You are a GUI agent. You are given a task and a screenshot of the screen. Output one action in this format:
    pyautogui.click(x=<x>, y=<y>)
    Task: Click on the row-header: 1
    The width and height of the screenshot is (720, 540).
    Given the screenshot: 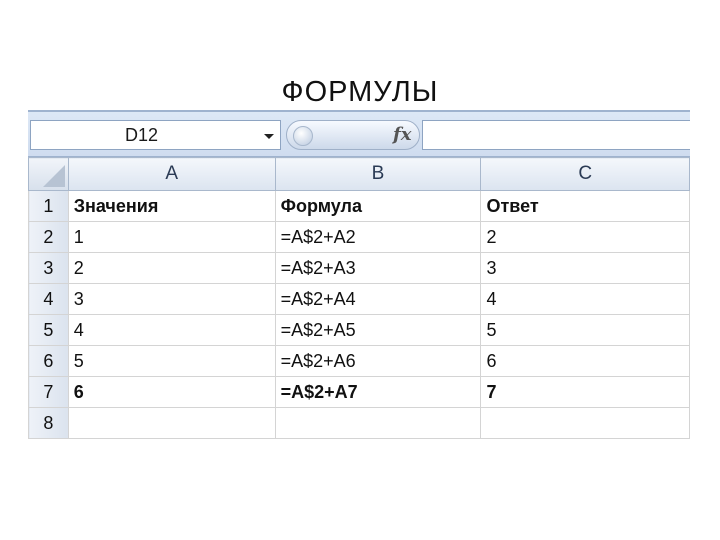 What is the action you would take?
    pyautogui.click(x=48, y=206)
    